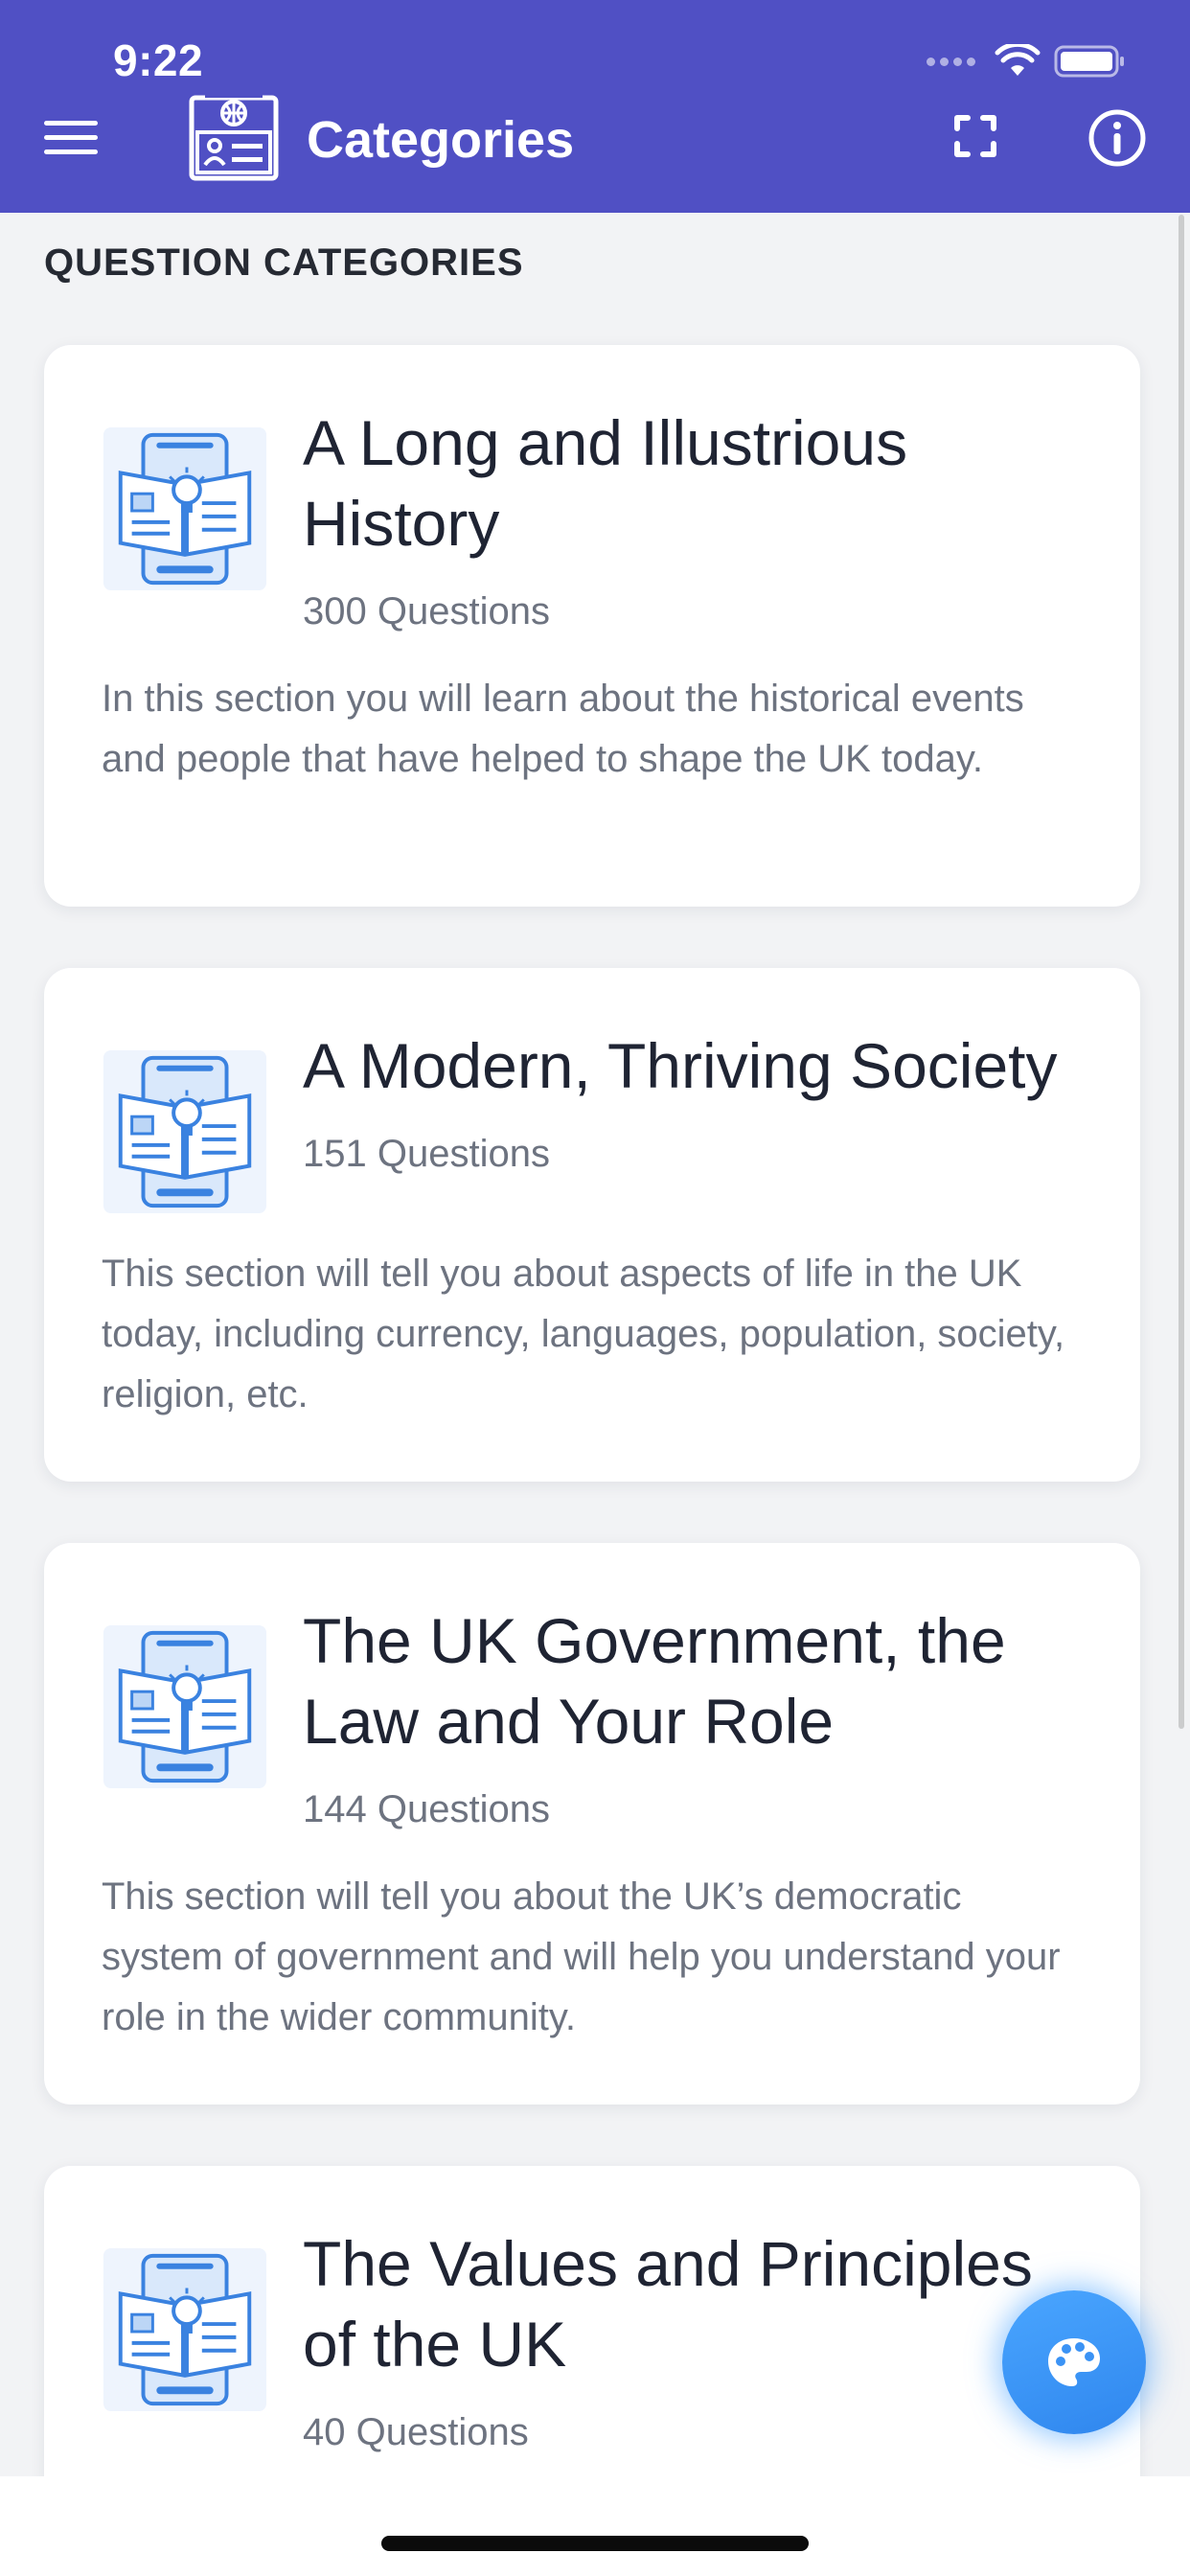 Image resolution: width=1190 pixels, height=2576 pixels. What do you see at coordinates (427, 611) in the screenshot?
I see `category-question-count: 300 Questions` at bounding box center [427, 611].